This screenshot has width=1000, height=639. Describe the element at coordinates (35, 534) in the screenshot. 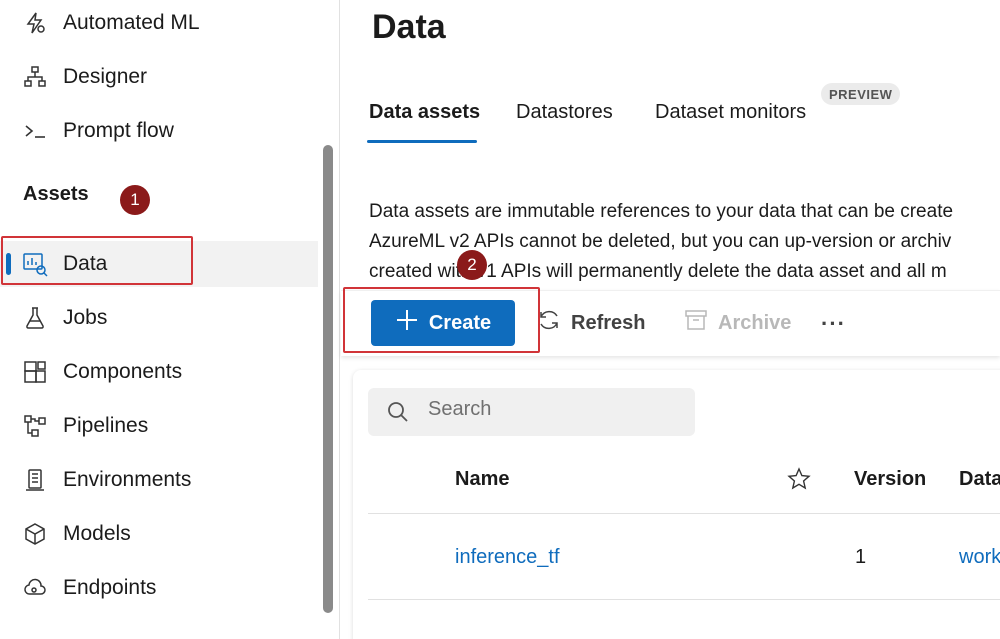

I see `models-icon` at that location.